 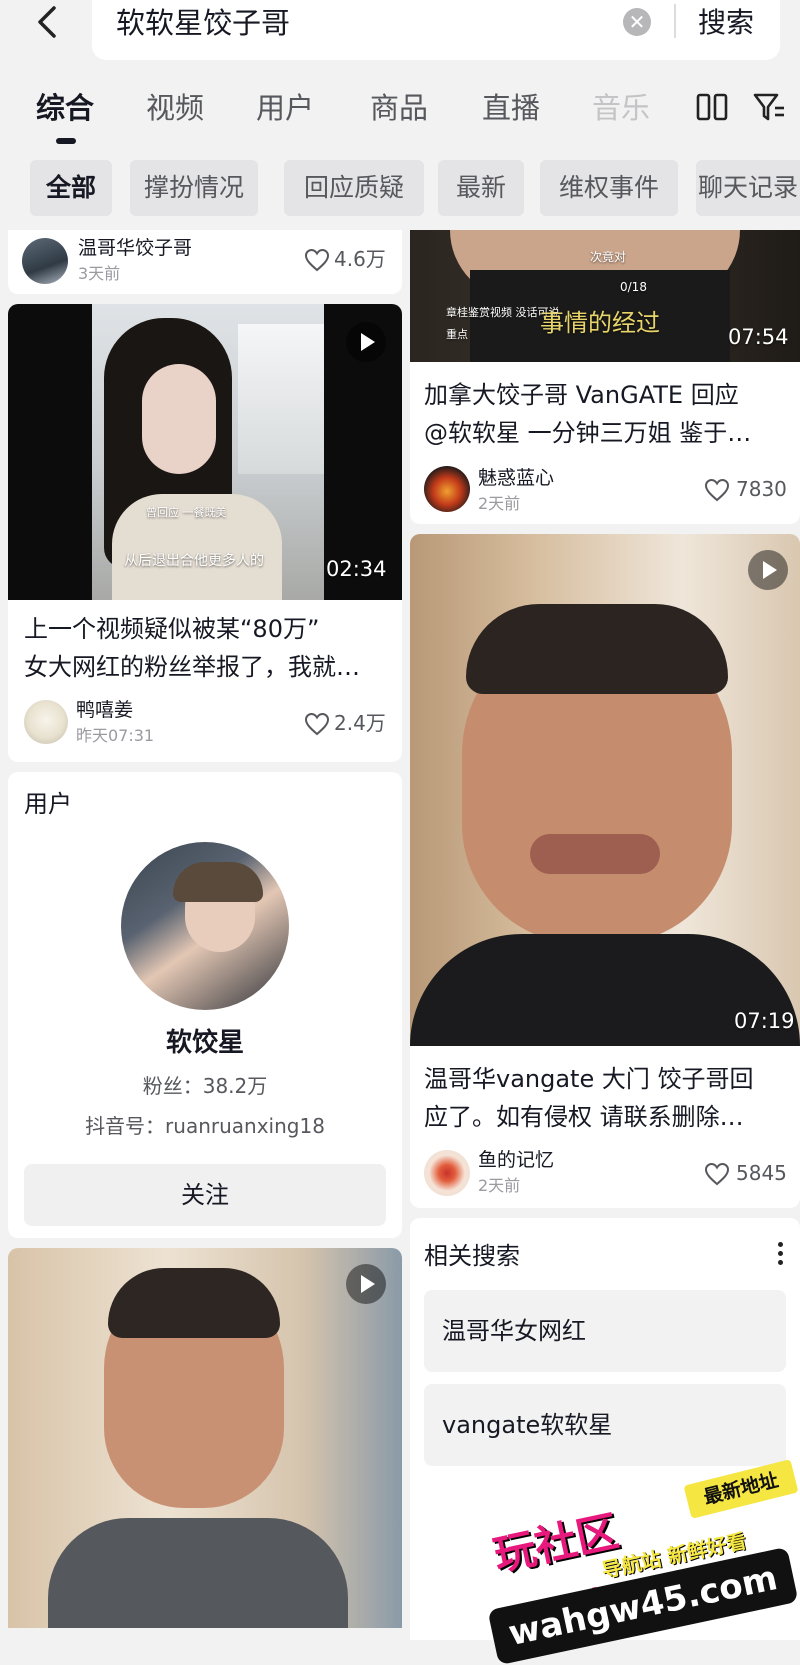 What do you see at coordinates (205, 1043) in the screenshot?
I see `user-name: 软饺星` at bounding box center [205, 1043].